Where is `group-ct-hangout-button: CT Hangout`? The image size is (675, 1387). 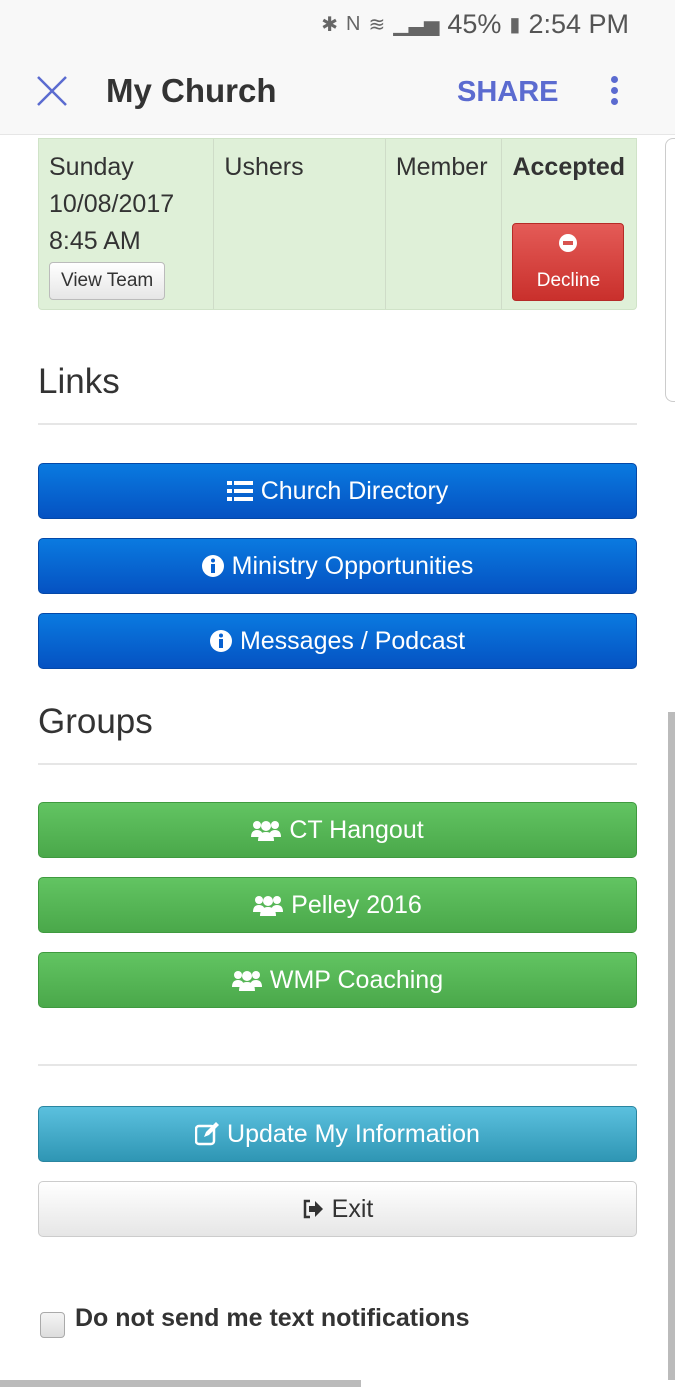
group-ct-hangout-button: CT Hangout is located at coordinates (337, 830).